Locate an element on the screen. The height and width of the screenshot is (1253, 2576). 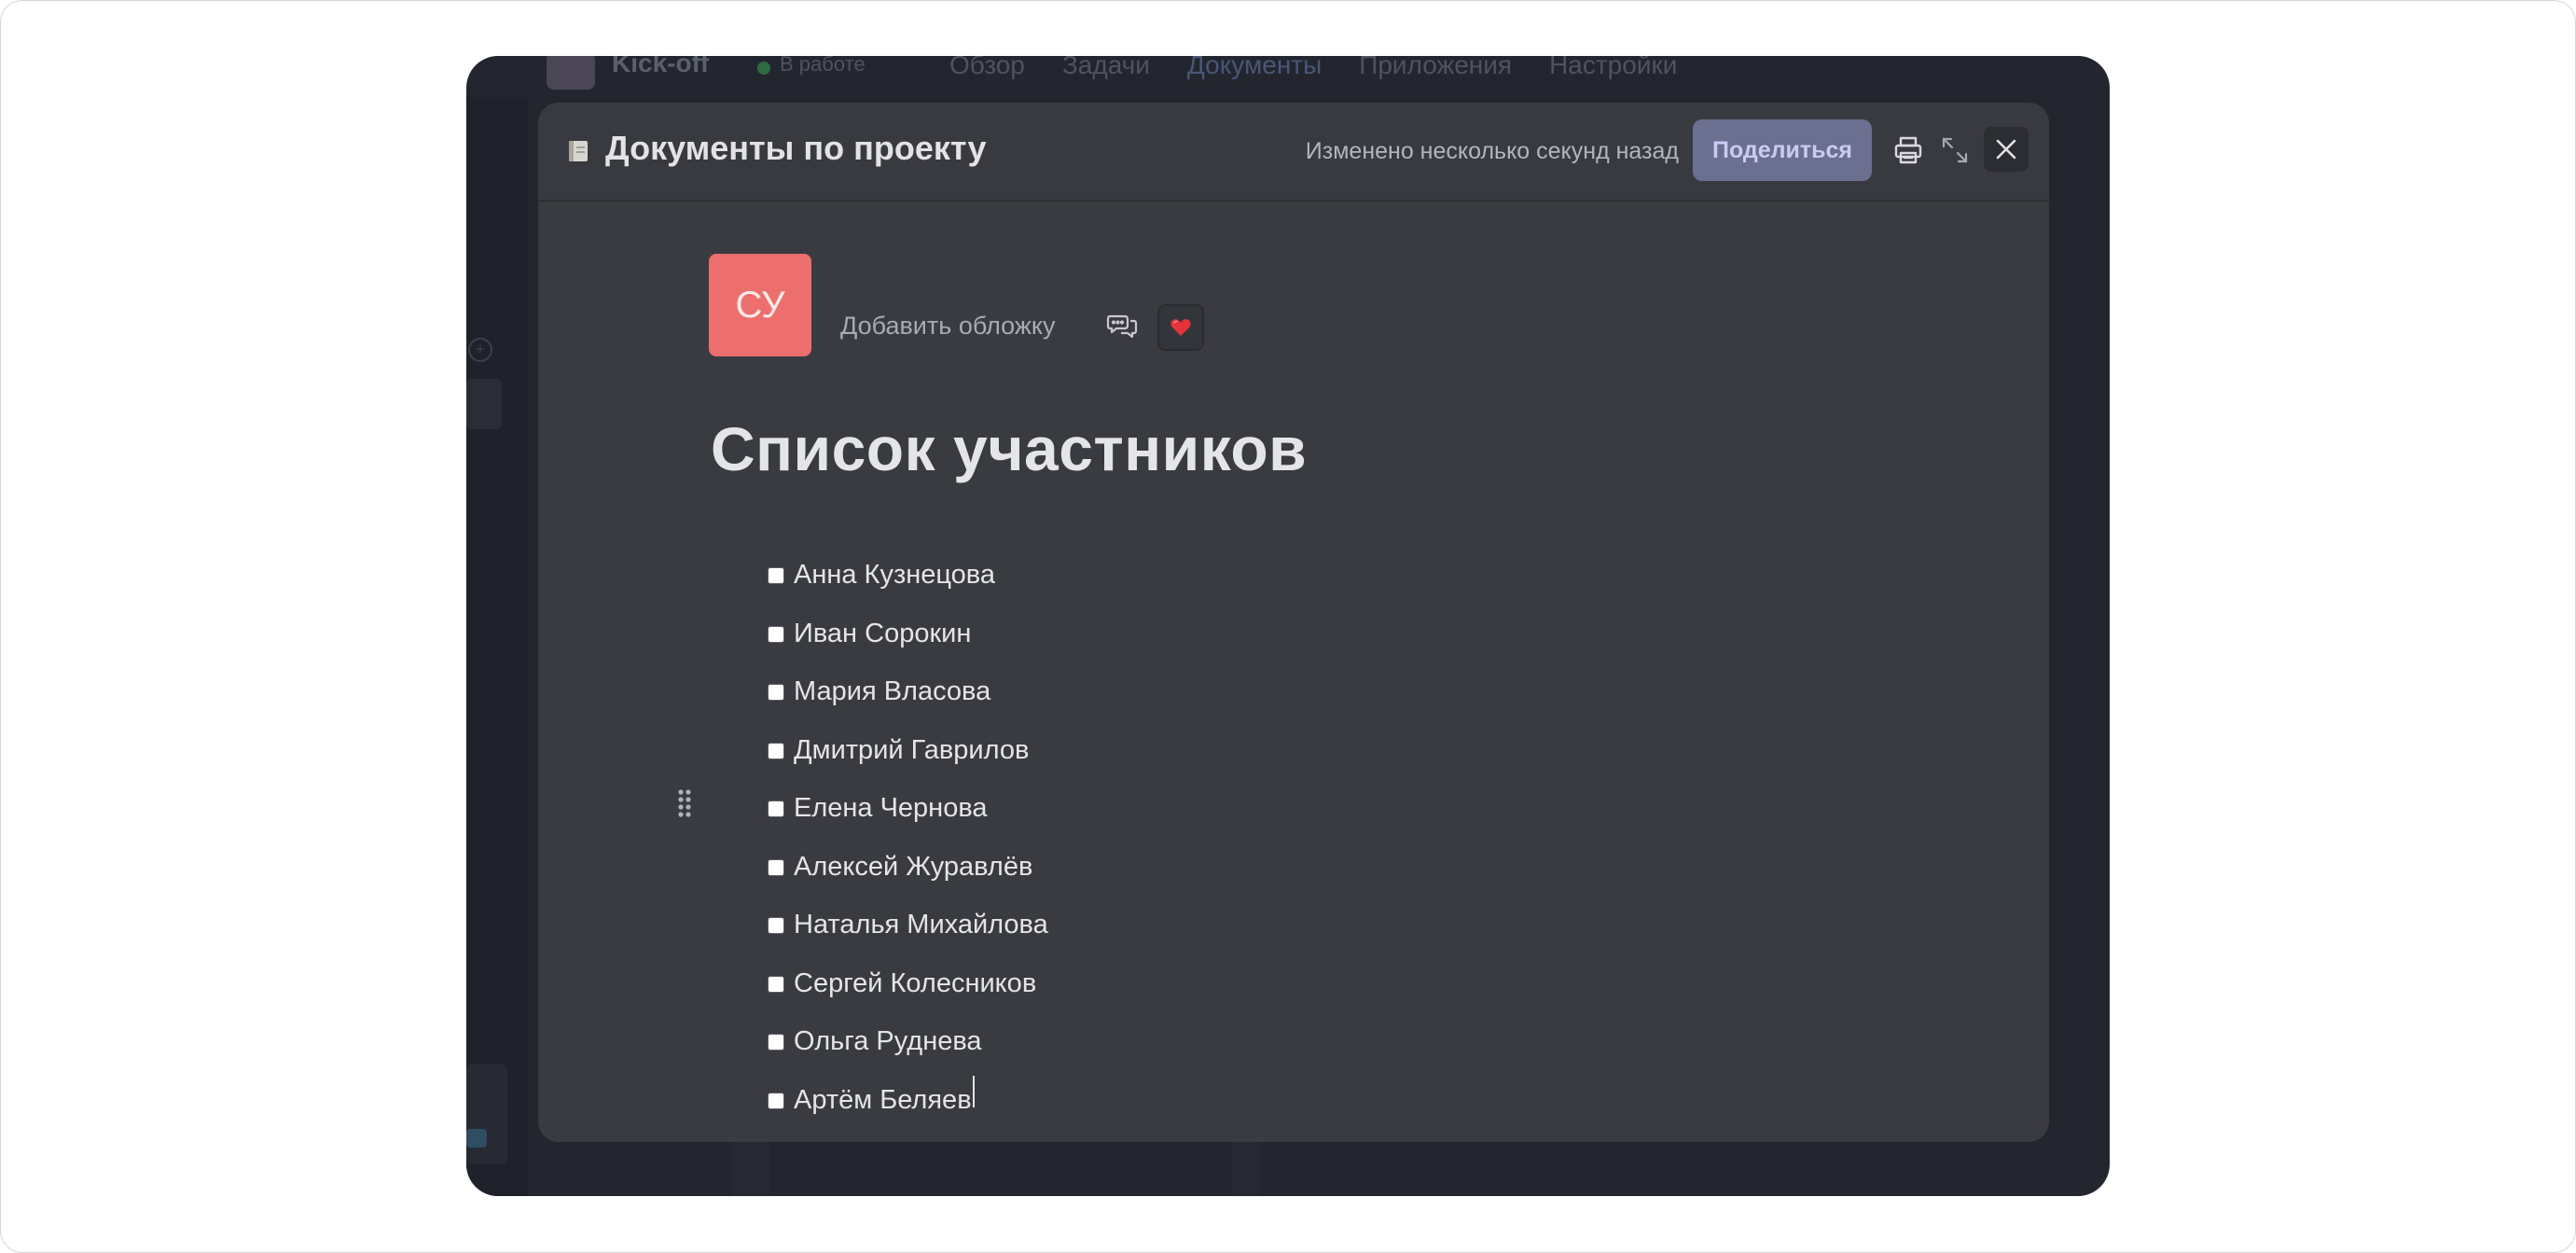
nav-tab-documents: Документы is located at coordinates (1254, 68).